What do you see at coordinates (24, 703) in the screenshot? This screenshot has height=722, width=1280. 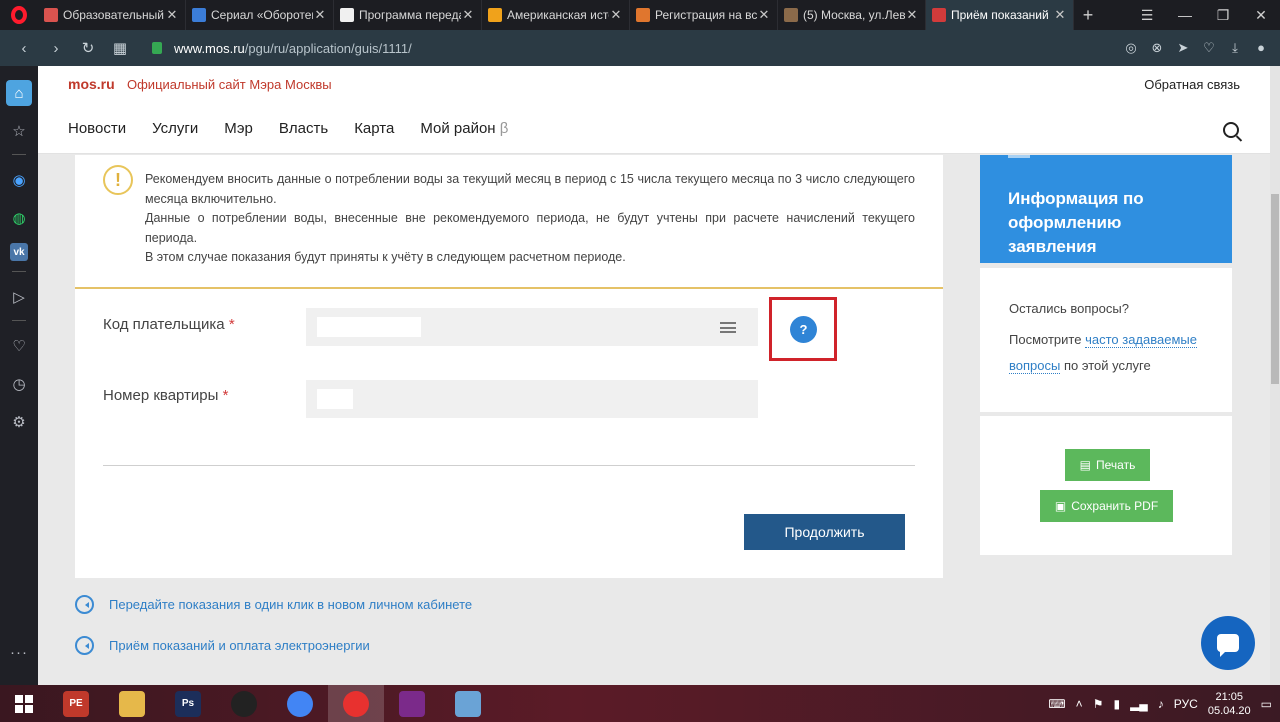 I see `start-button` at bounding box center [24, 703].